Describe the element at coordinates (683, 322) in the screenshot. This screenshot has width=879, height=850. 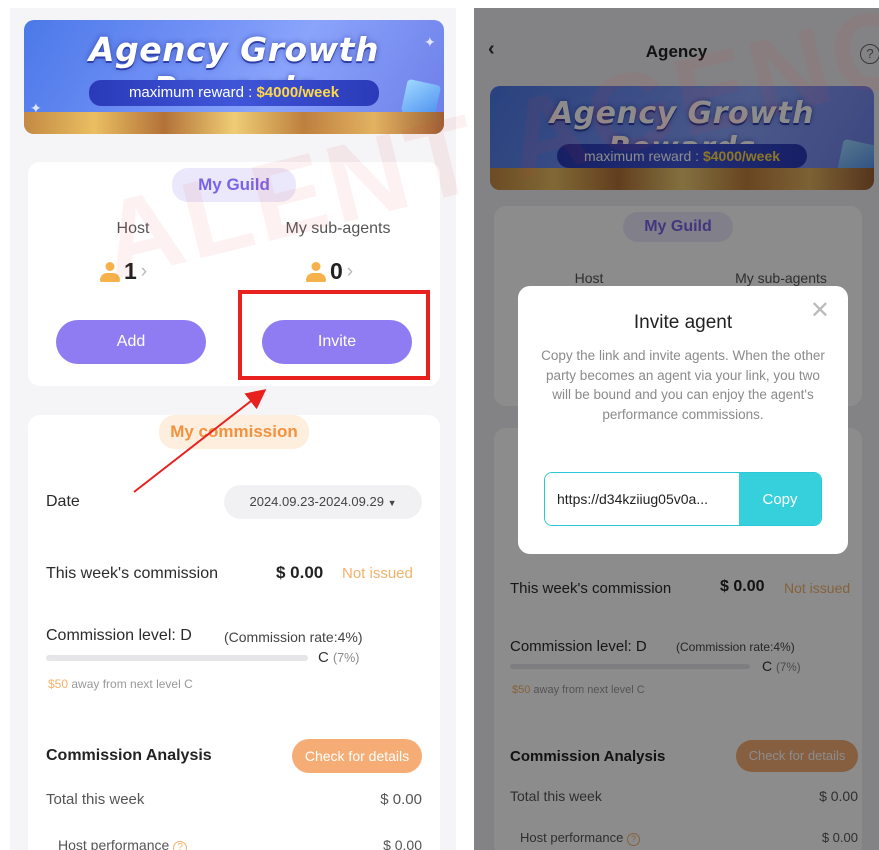
I see `modal-title: Invite agent` at that location.